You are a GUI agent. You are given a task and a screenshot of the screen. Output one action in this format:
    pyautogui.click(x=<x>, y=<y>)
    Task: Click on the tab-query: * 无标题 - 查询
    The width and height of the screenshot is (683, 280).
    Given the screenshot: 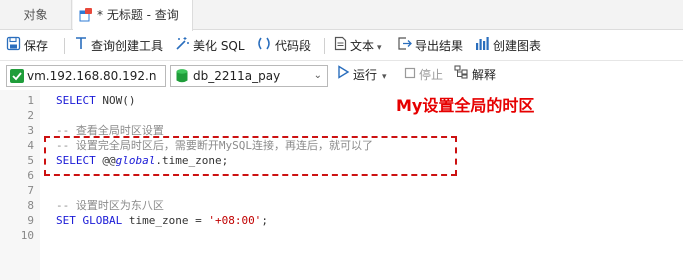 What is the action you would take?
    pyautogui.click(x=133, y=15)
    